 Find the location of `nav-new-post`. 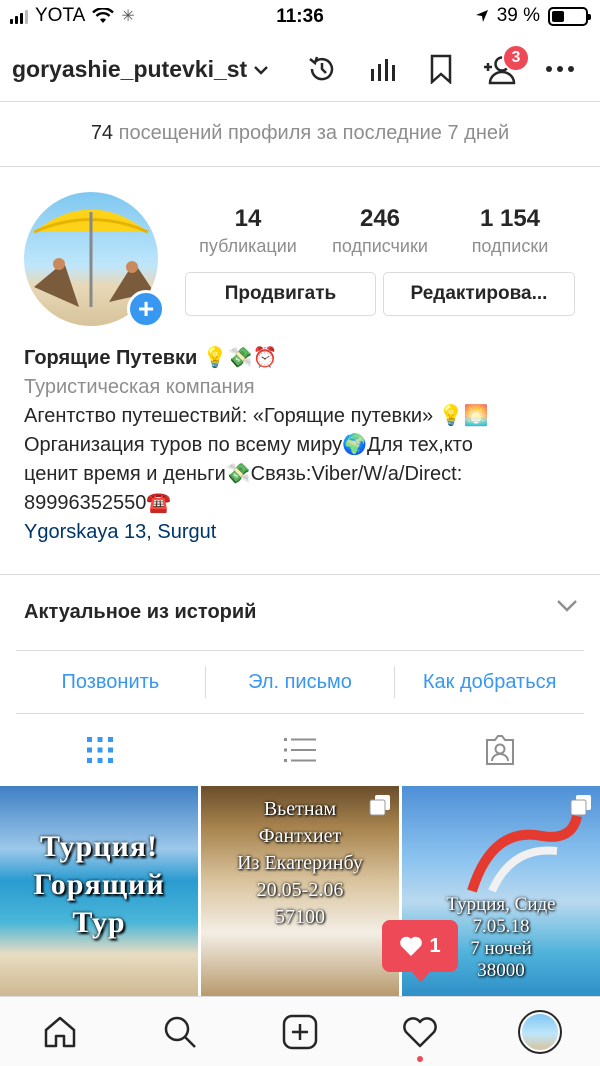

nav-new-post is located at coordinates (300, 1031).